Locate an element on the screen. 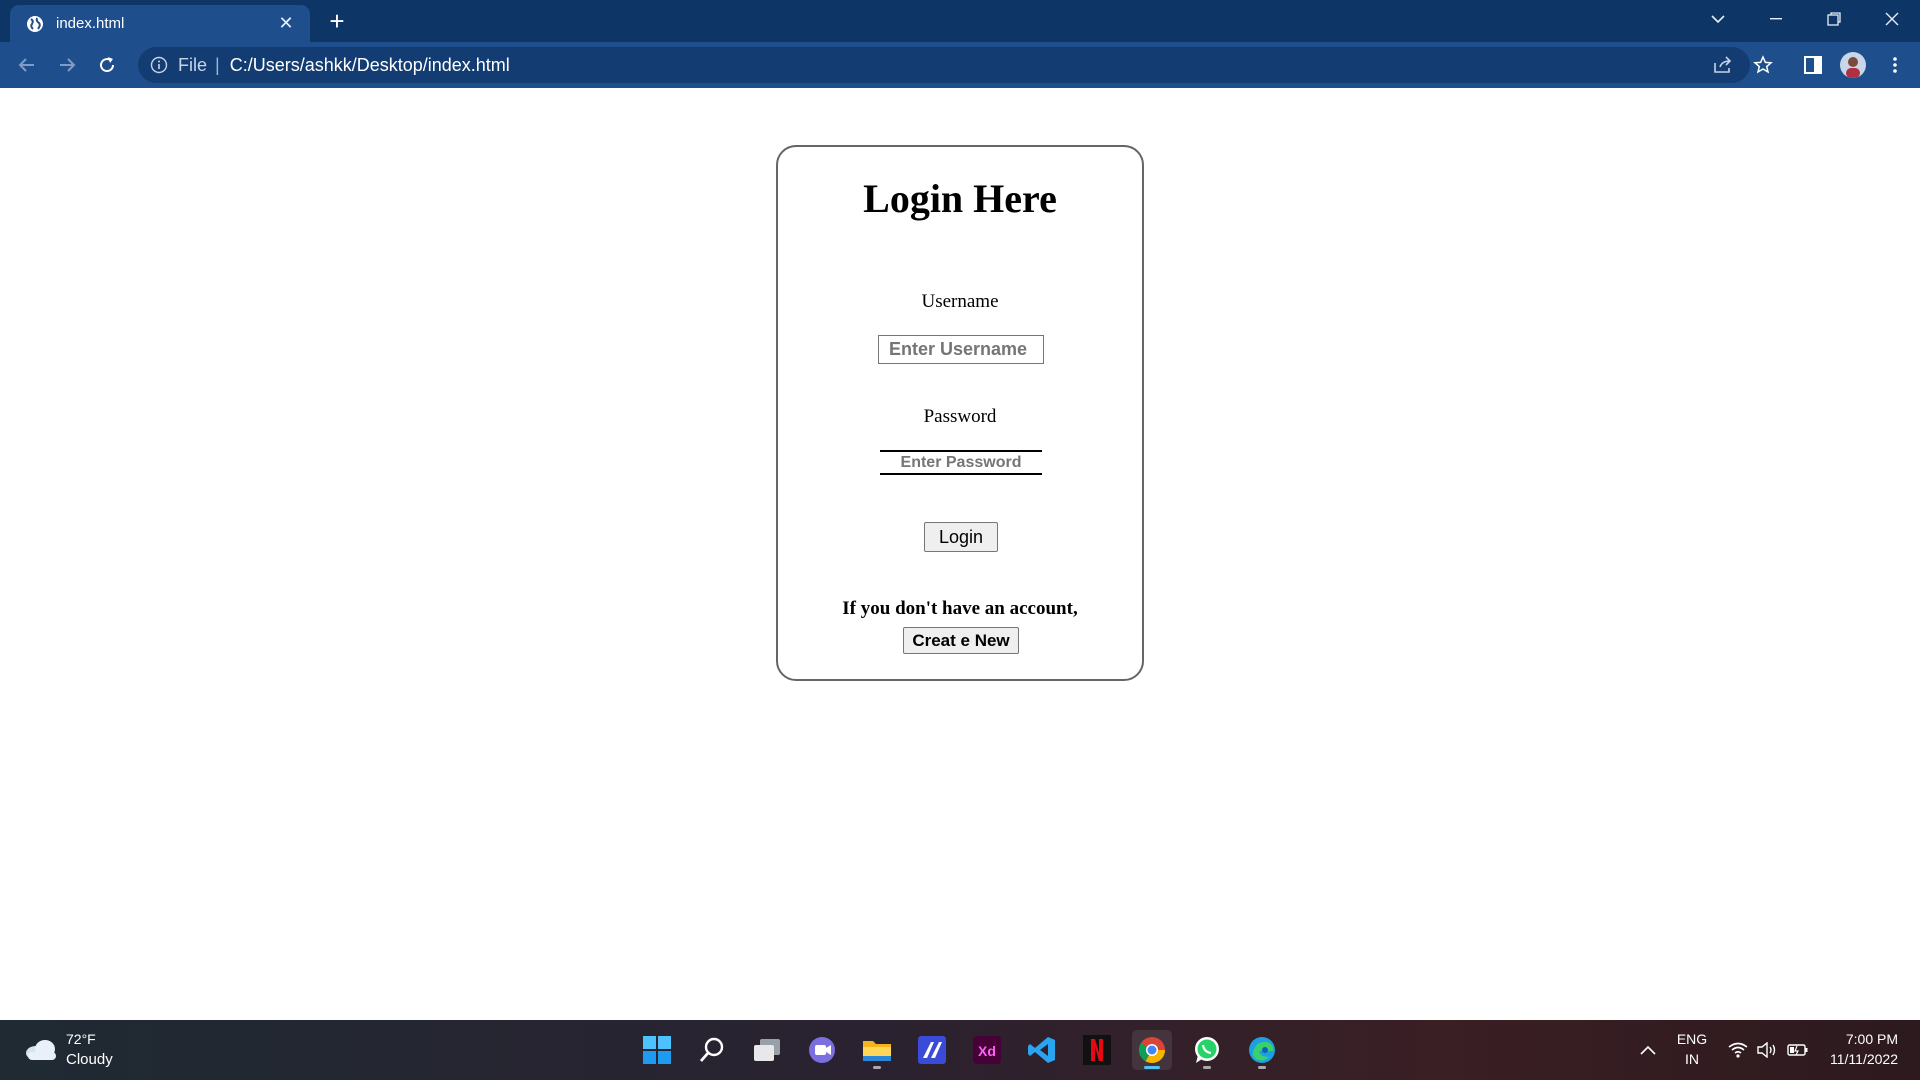 The width and height of the screenshot is (1920, 1080). cloudy-weather-icon is located at coordinates (41, 1050).